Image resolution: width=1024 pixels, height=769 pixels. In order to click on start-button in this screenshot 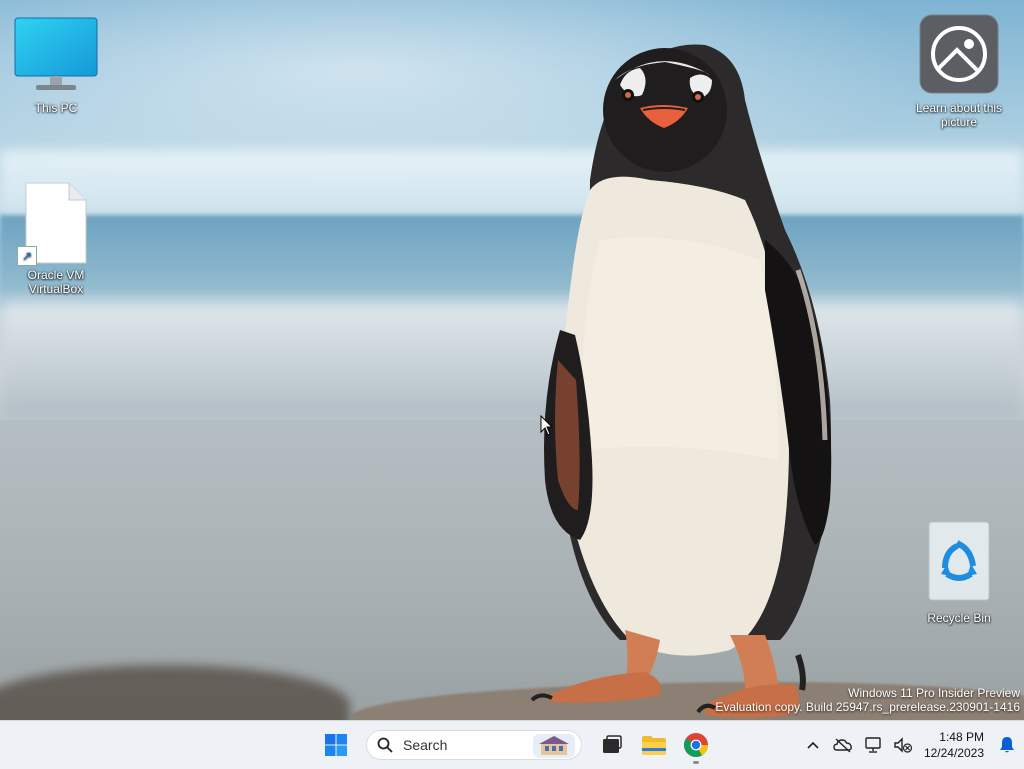, I will do `click(336, 745)`.